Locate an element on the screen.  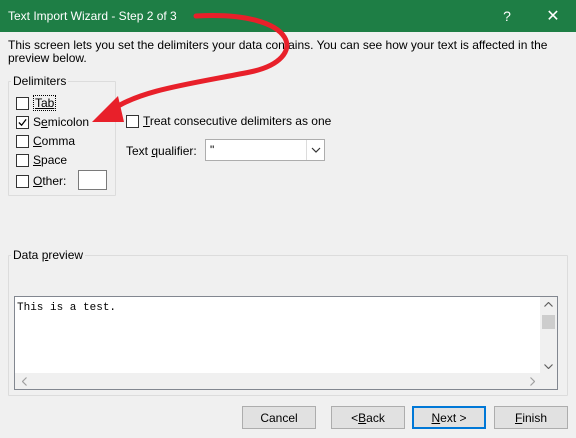
scrollbar-corner is located at coordinates (548, 381).